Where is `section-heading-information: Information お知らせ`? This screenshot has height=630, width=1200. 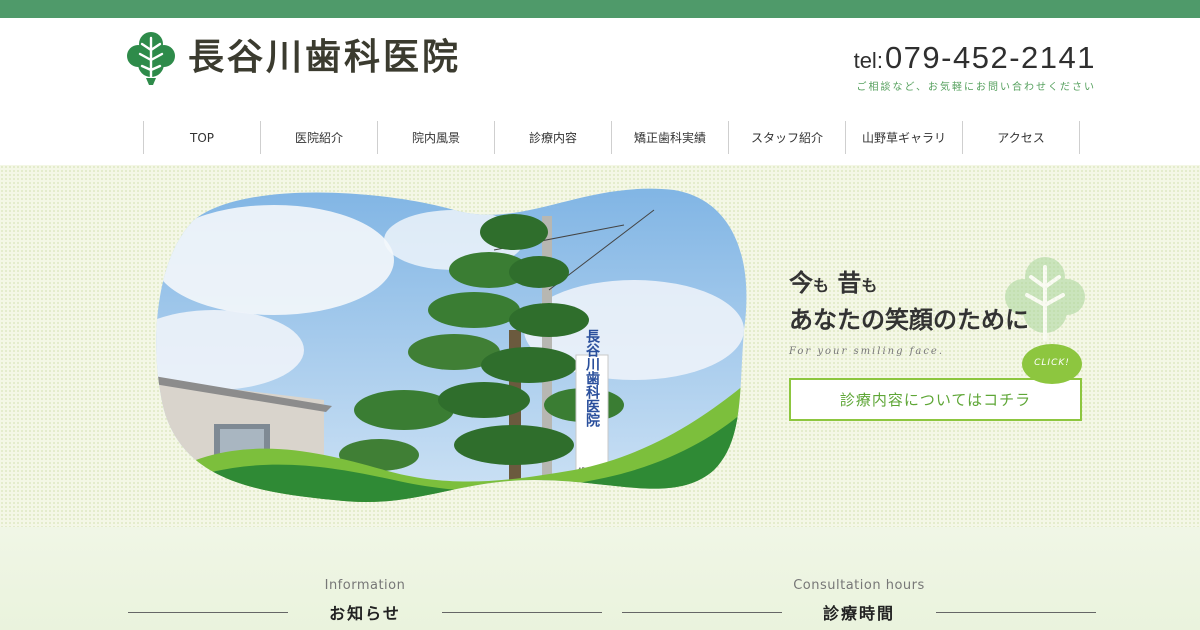 section-heading-information: Information お知らせ is located at coordinates (365, 603).